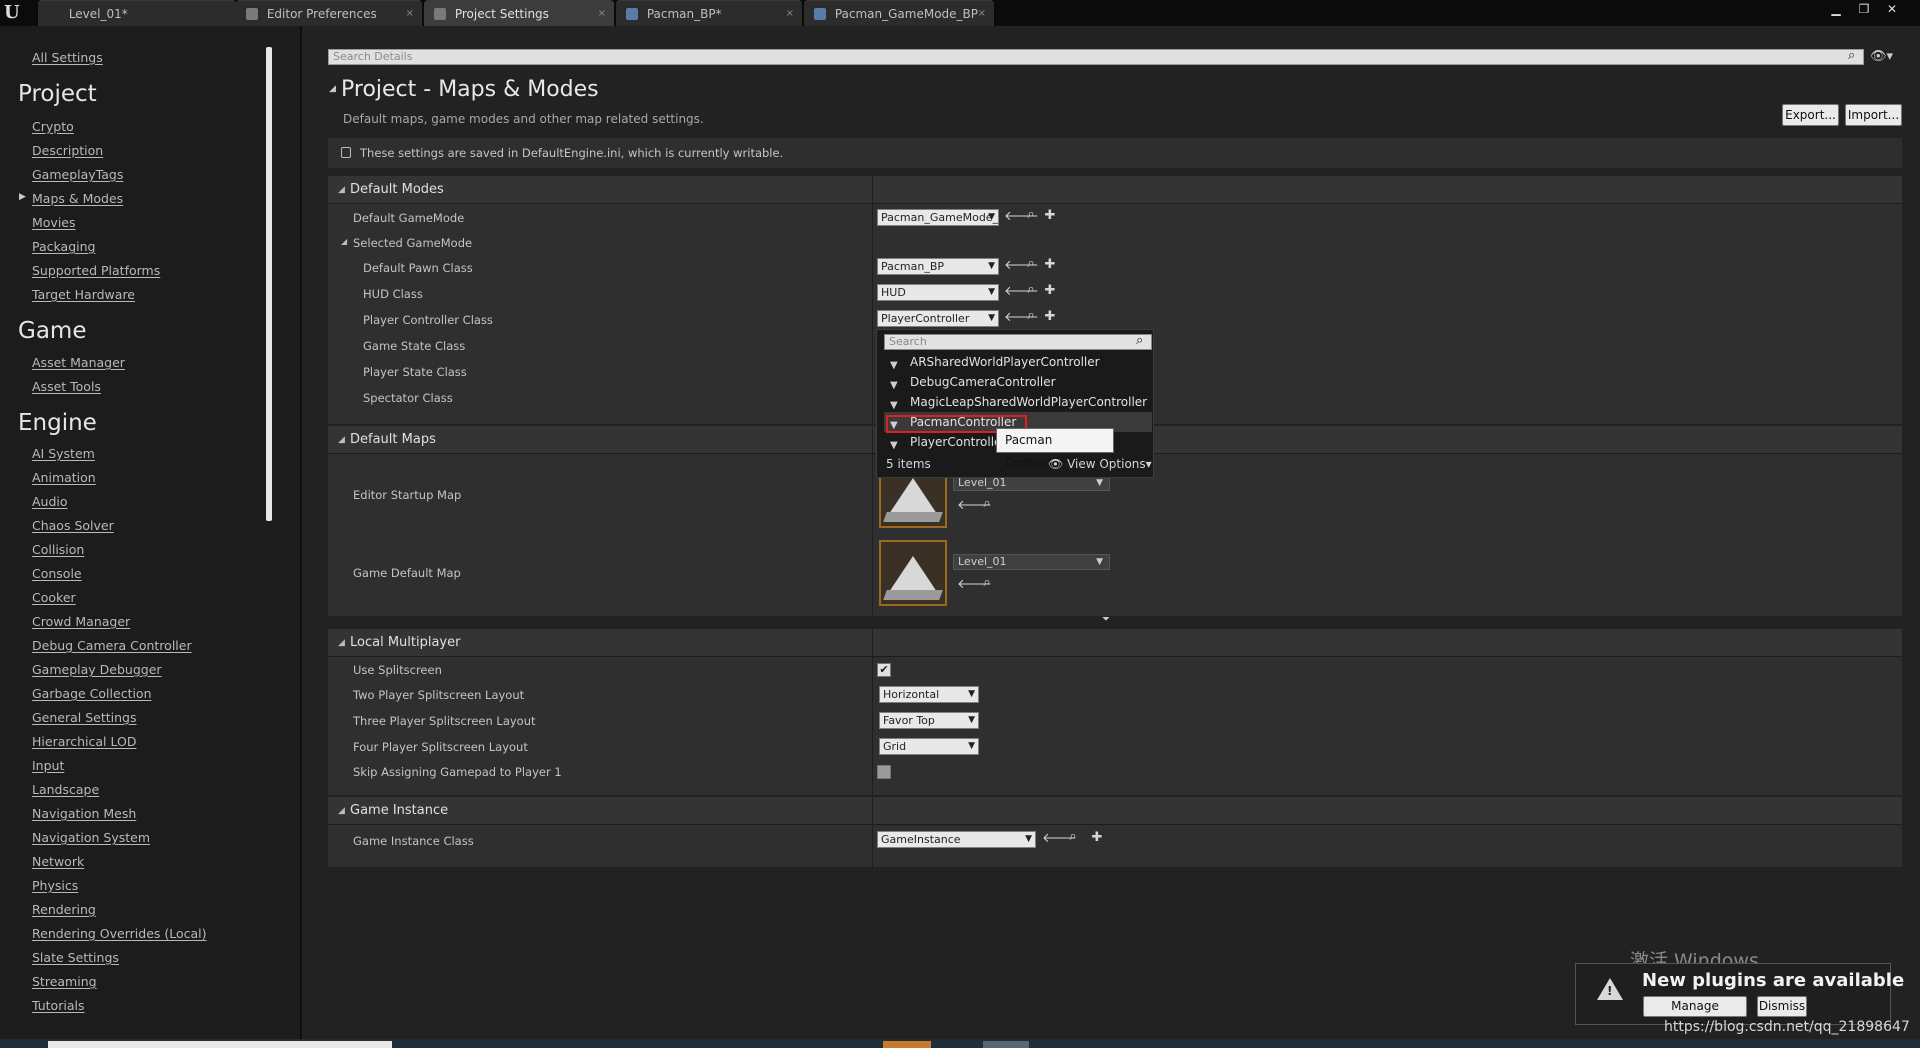 The height and width of the screenshot is (1048, 1920). Describe the element at coordinates (15, 13) in the screenshot. I see `unreal-logo-icon: U` at that location.